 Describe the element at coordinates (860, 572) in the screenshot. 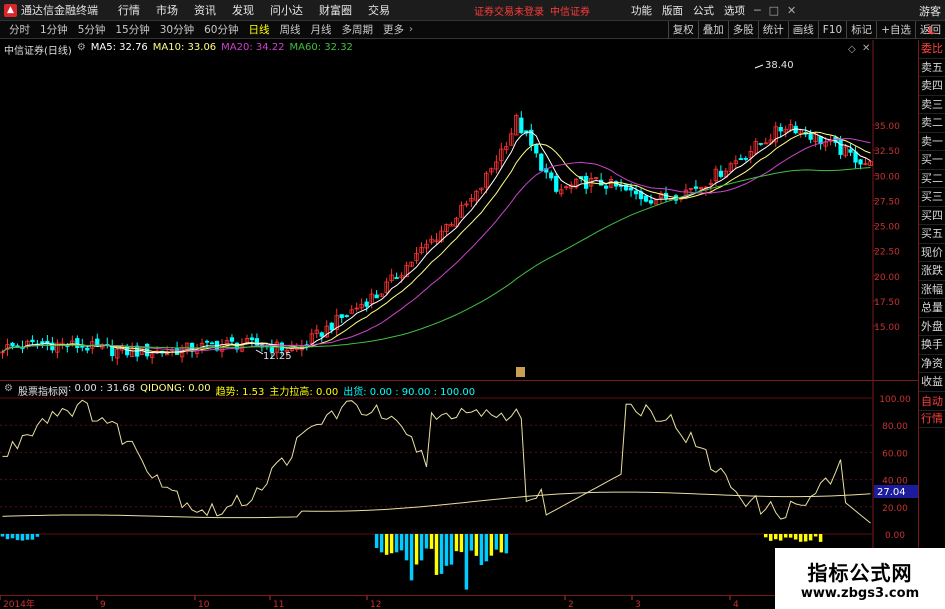

I see `watermark-title: 指标公式网` at that location.